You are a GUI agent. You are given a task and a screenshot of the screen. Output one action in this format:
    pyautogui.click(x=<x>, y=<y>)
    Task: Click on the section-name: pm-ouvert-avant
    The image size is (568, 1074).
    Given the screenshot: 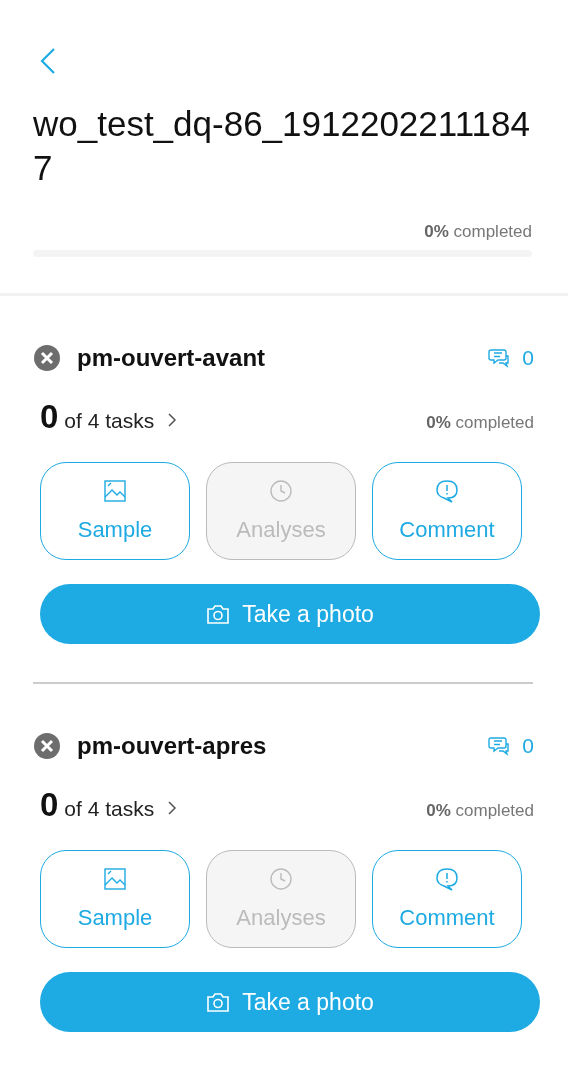 What is the action you would take?
    pyautogui.click(x=172, y=358)
    